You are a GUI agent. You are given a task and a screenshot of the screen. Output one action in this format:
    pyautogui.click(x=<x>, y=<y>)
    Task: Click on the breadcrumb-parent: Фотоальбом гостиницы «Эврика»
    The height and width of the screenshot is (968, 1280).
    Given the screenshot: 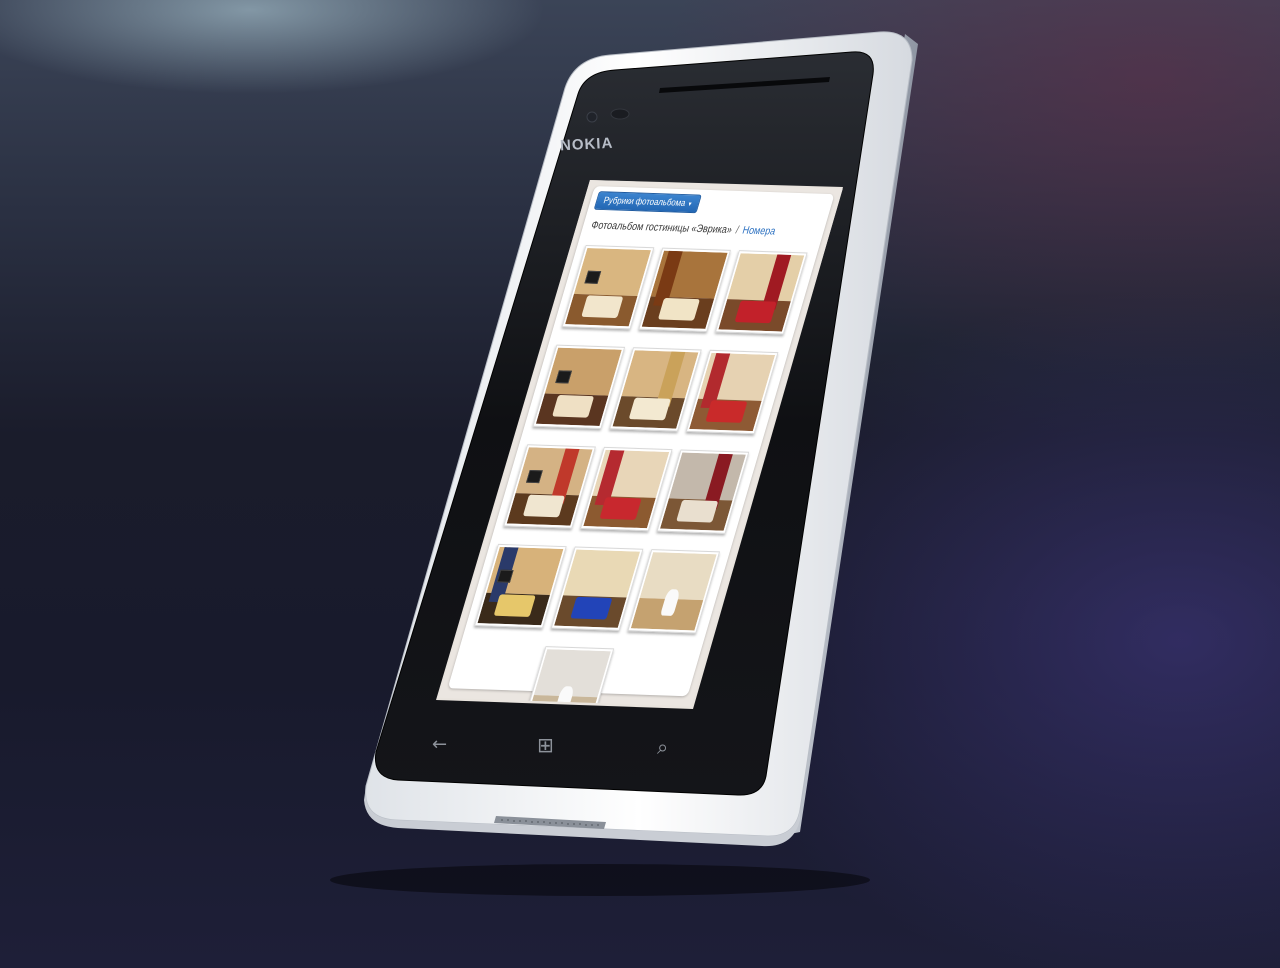 What is the action you would take?
    pyautogui.click(x=662, y=228)
    